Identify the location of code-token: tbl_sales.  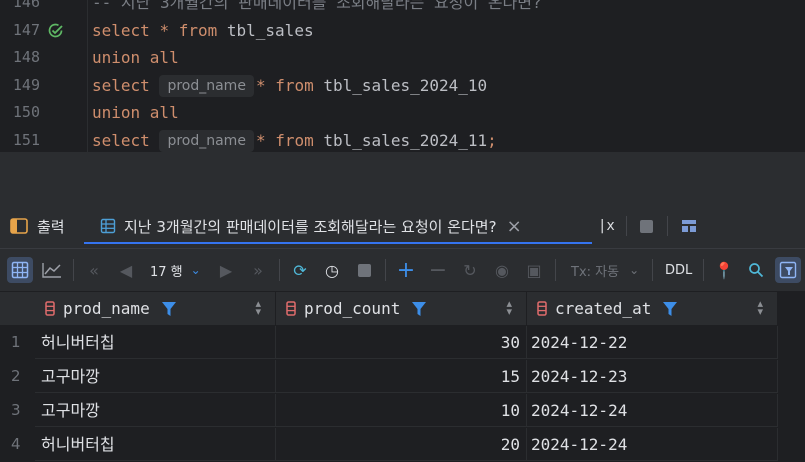
(265, 30).